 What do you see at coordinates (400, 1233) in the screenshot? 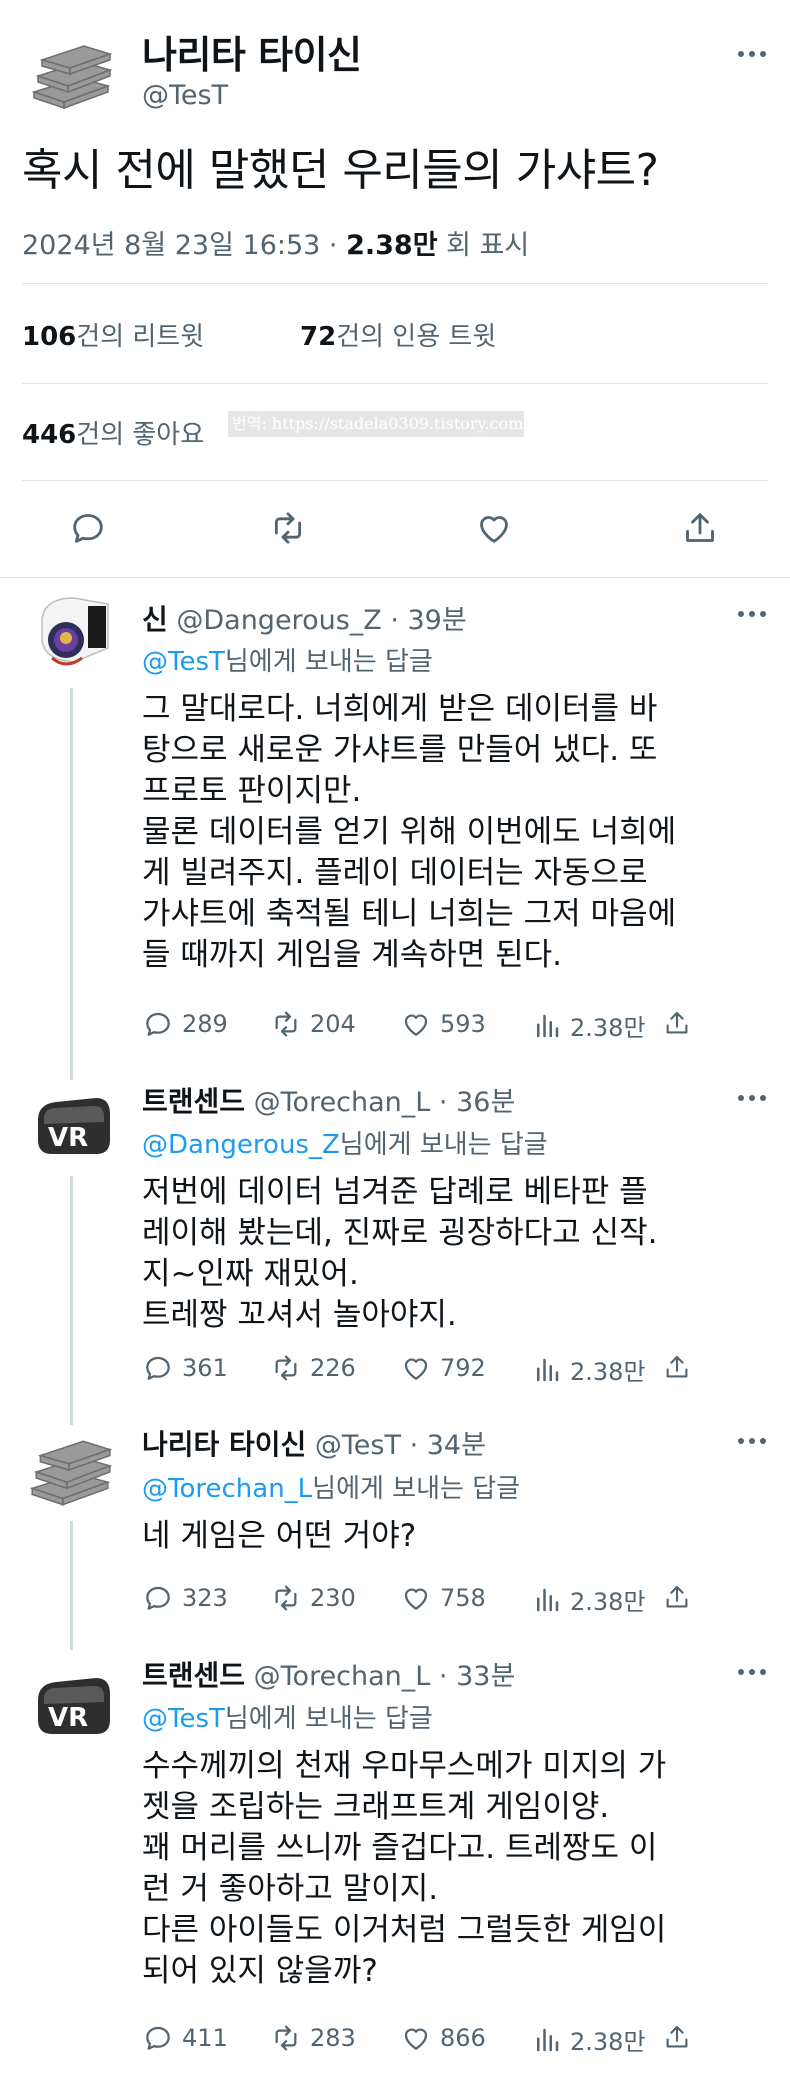
I see `reply-text-line: 레이해 봤는데, 진짜로 굉장하다고 신작.` at bounding box center [400, 1233].